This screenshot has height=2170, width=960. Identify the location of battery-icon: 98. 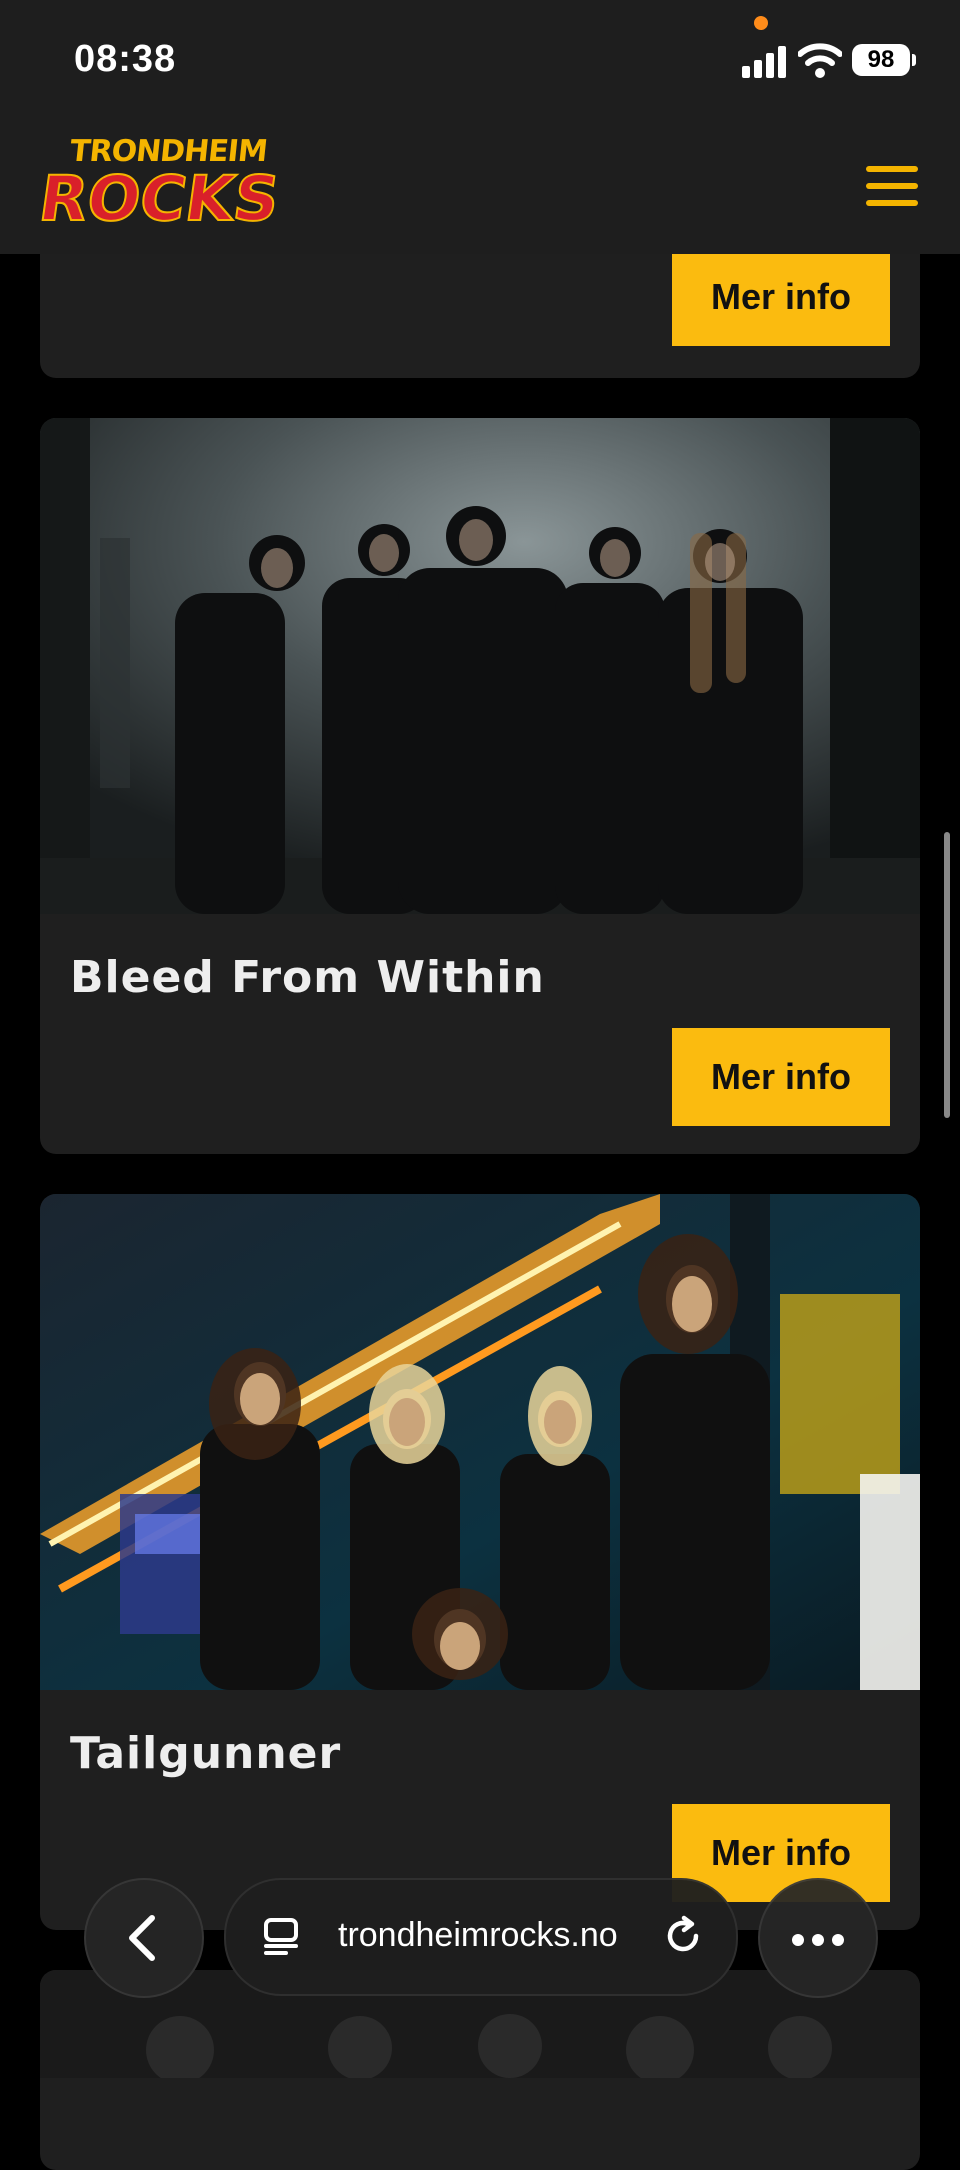
(881, 60).